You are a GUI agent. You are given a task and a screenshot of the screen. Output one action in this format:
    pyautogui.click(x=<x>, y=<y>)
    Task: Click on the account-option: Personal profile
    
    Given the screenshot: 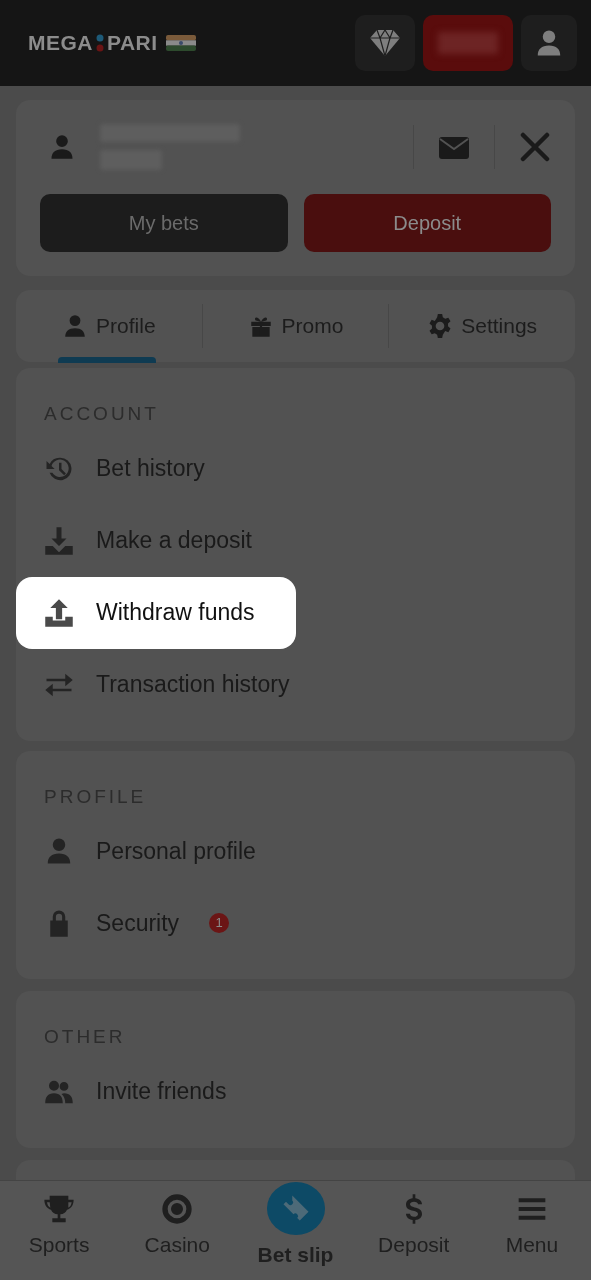 What is the action you would take?
    pyautogui.click(x=295, y=851)
    